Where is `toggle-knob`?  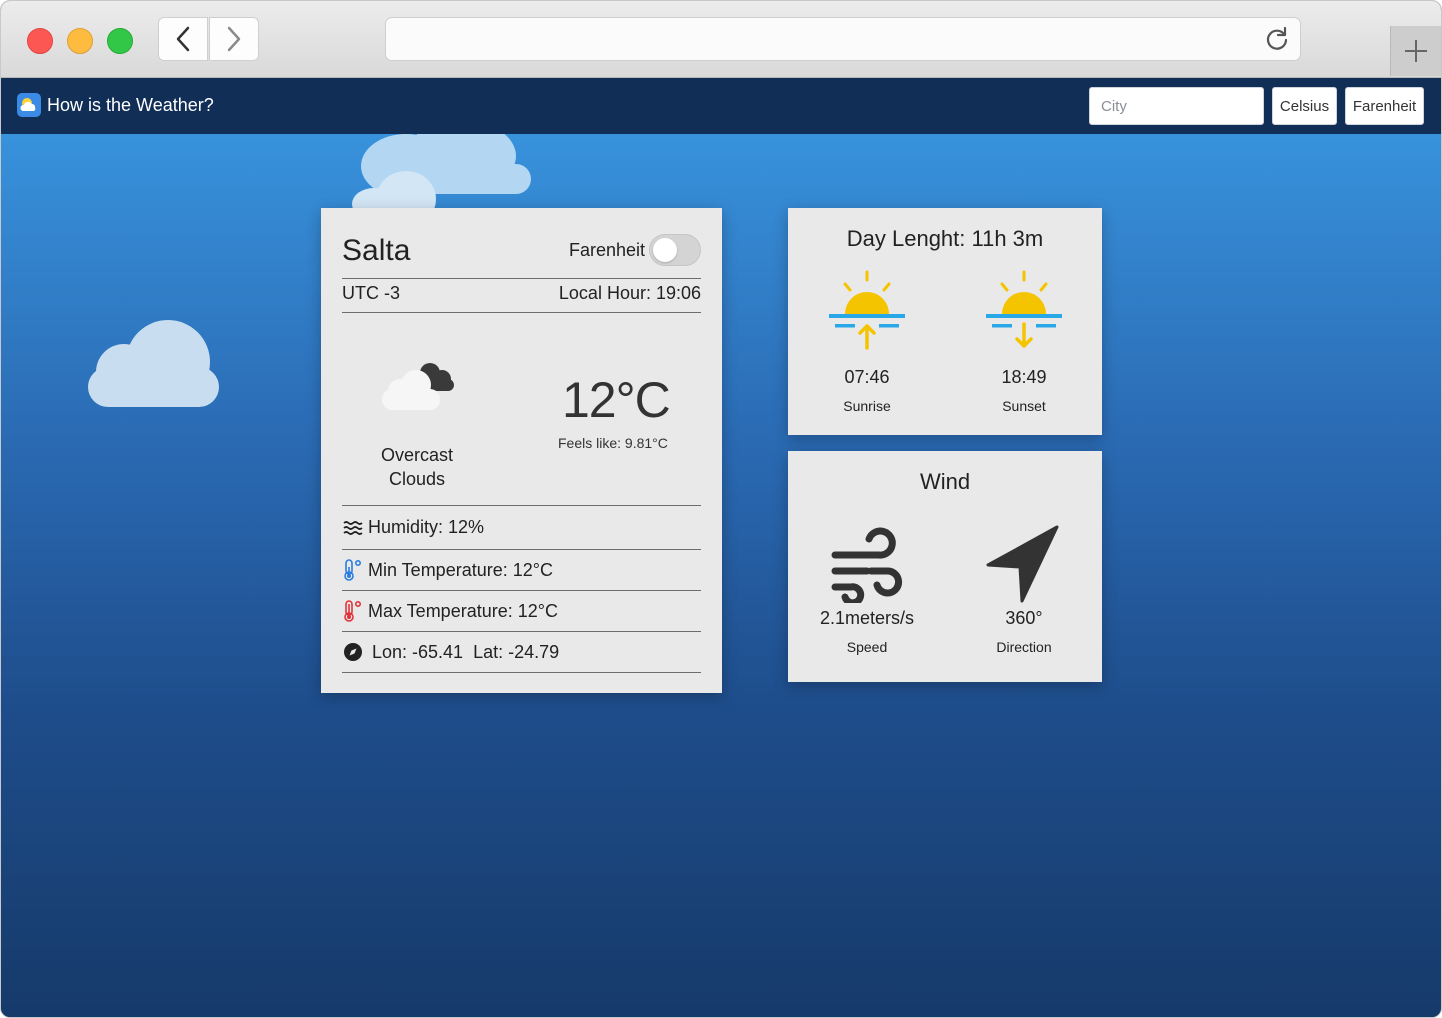
toggle-knob is located at coordinates (665, 250).